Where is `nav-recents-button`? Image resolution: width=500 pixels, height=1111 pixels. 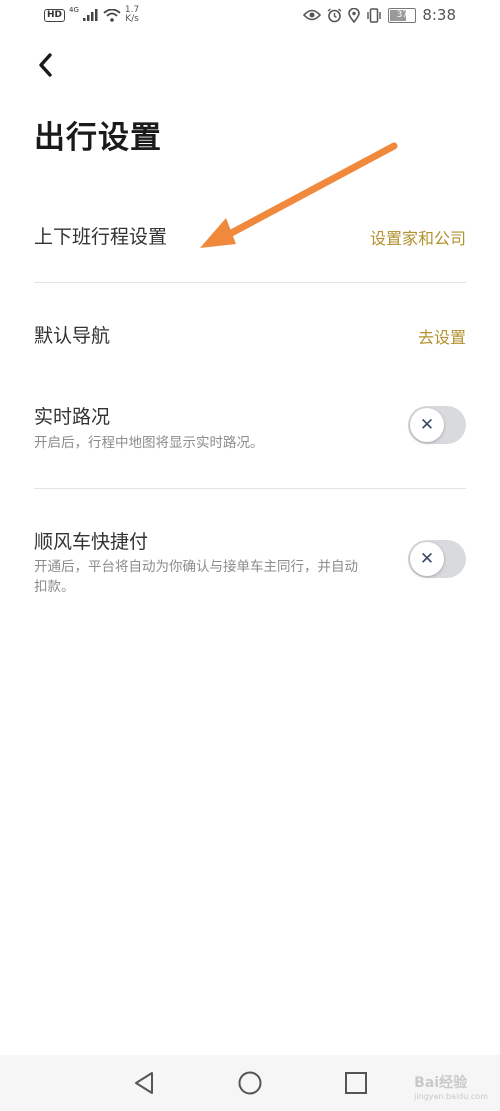
nav-recents-button is located at coordinates (356, 1083).